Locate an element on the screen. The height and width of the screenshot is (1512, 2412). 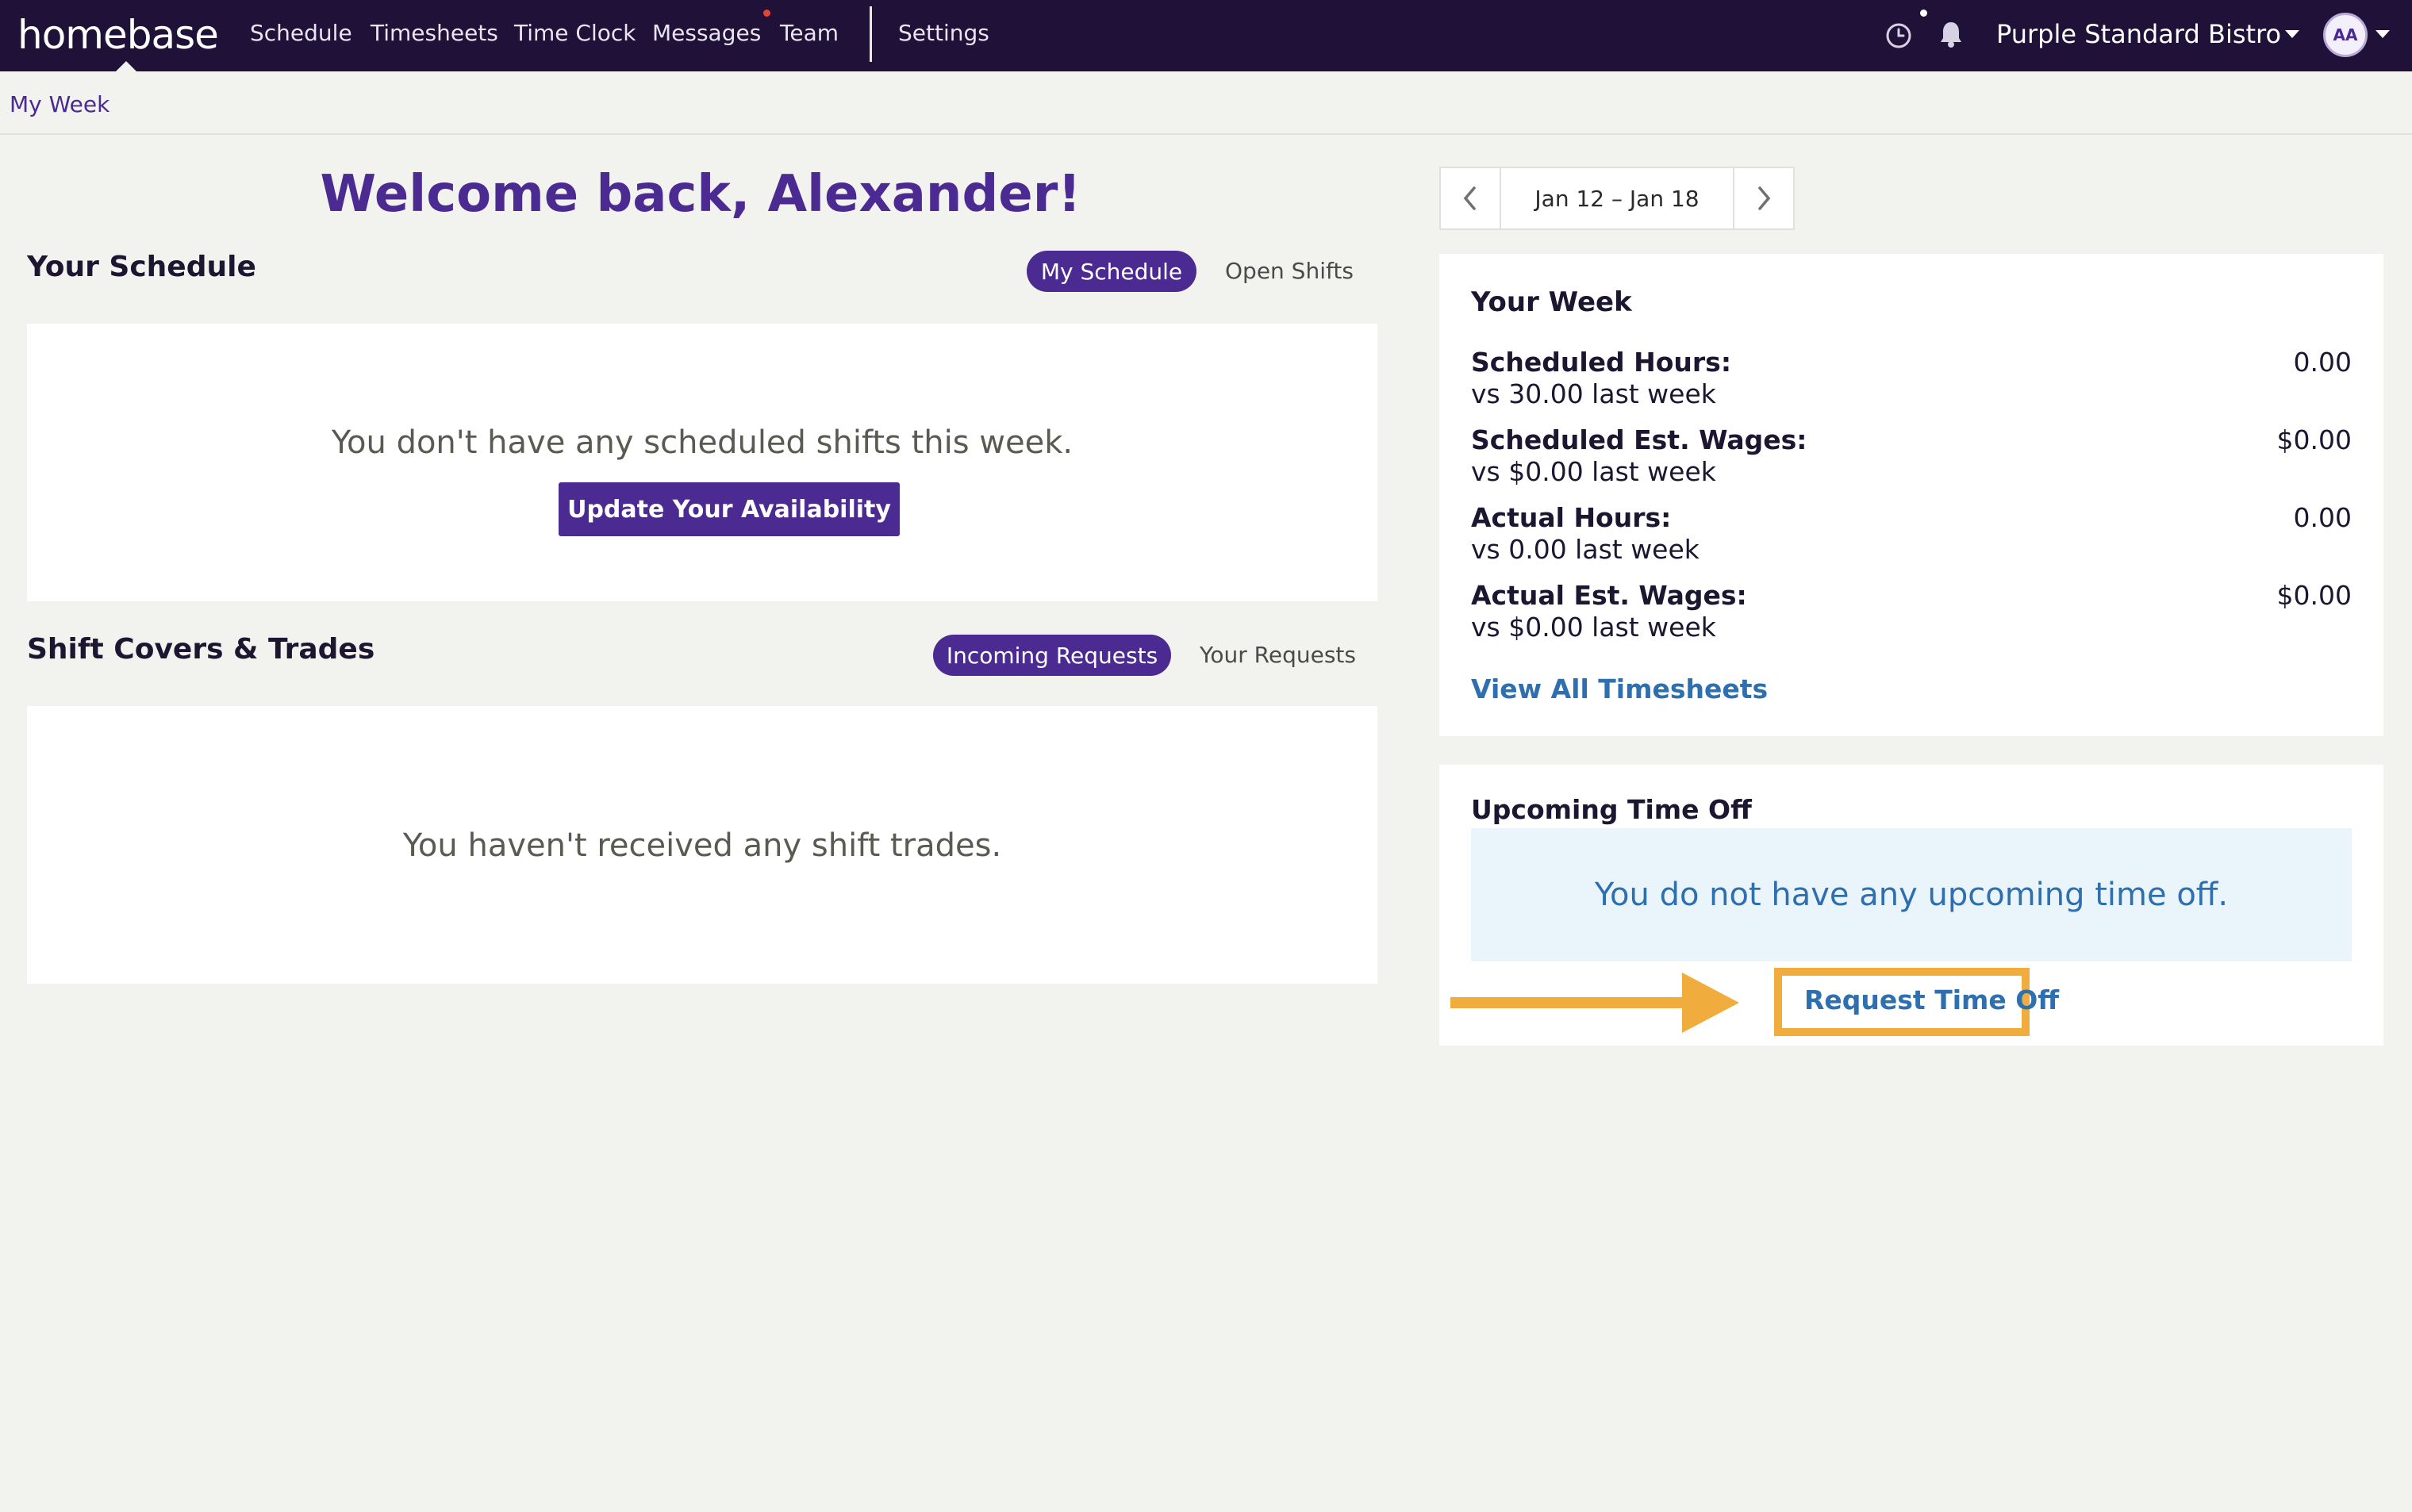
chevron-right-icon is located at coordinates (1764, 198).